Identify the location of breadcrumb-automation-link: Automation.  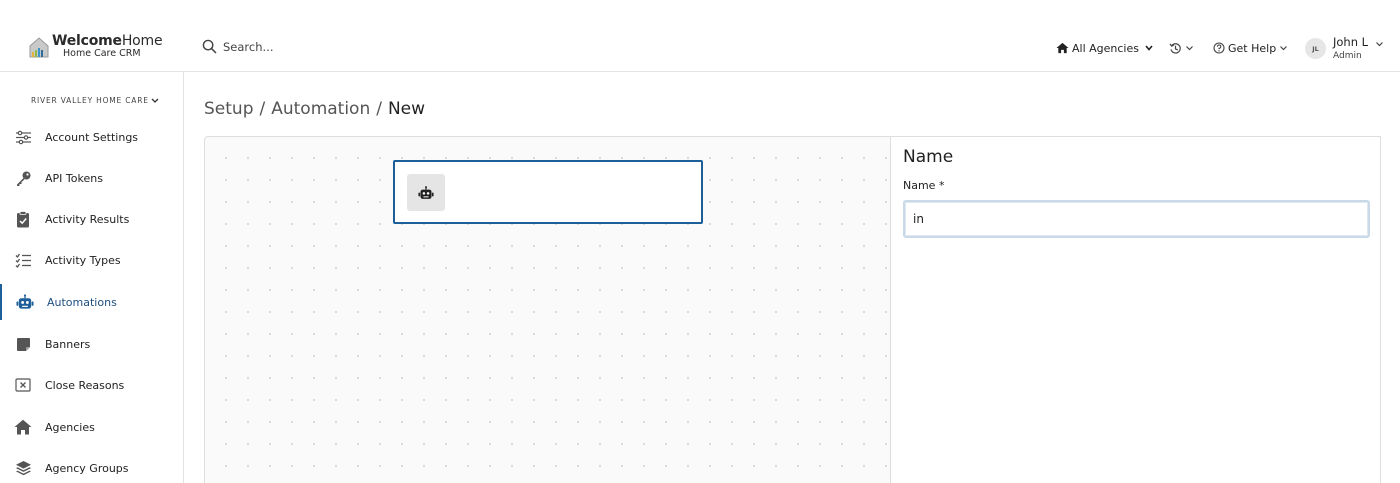
(320, 109).